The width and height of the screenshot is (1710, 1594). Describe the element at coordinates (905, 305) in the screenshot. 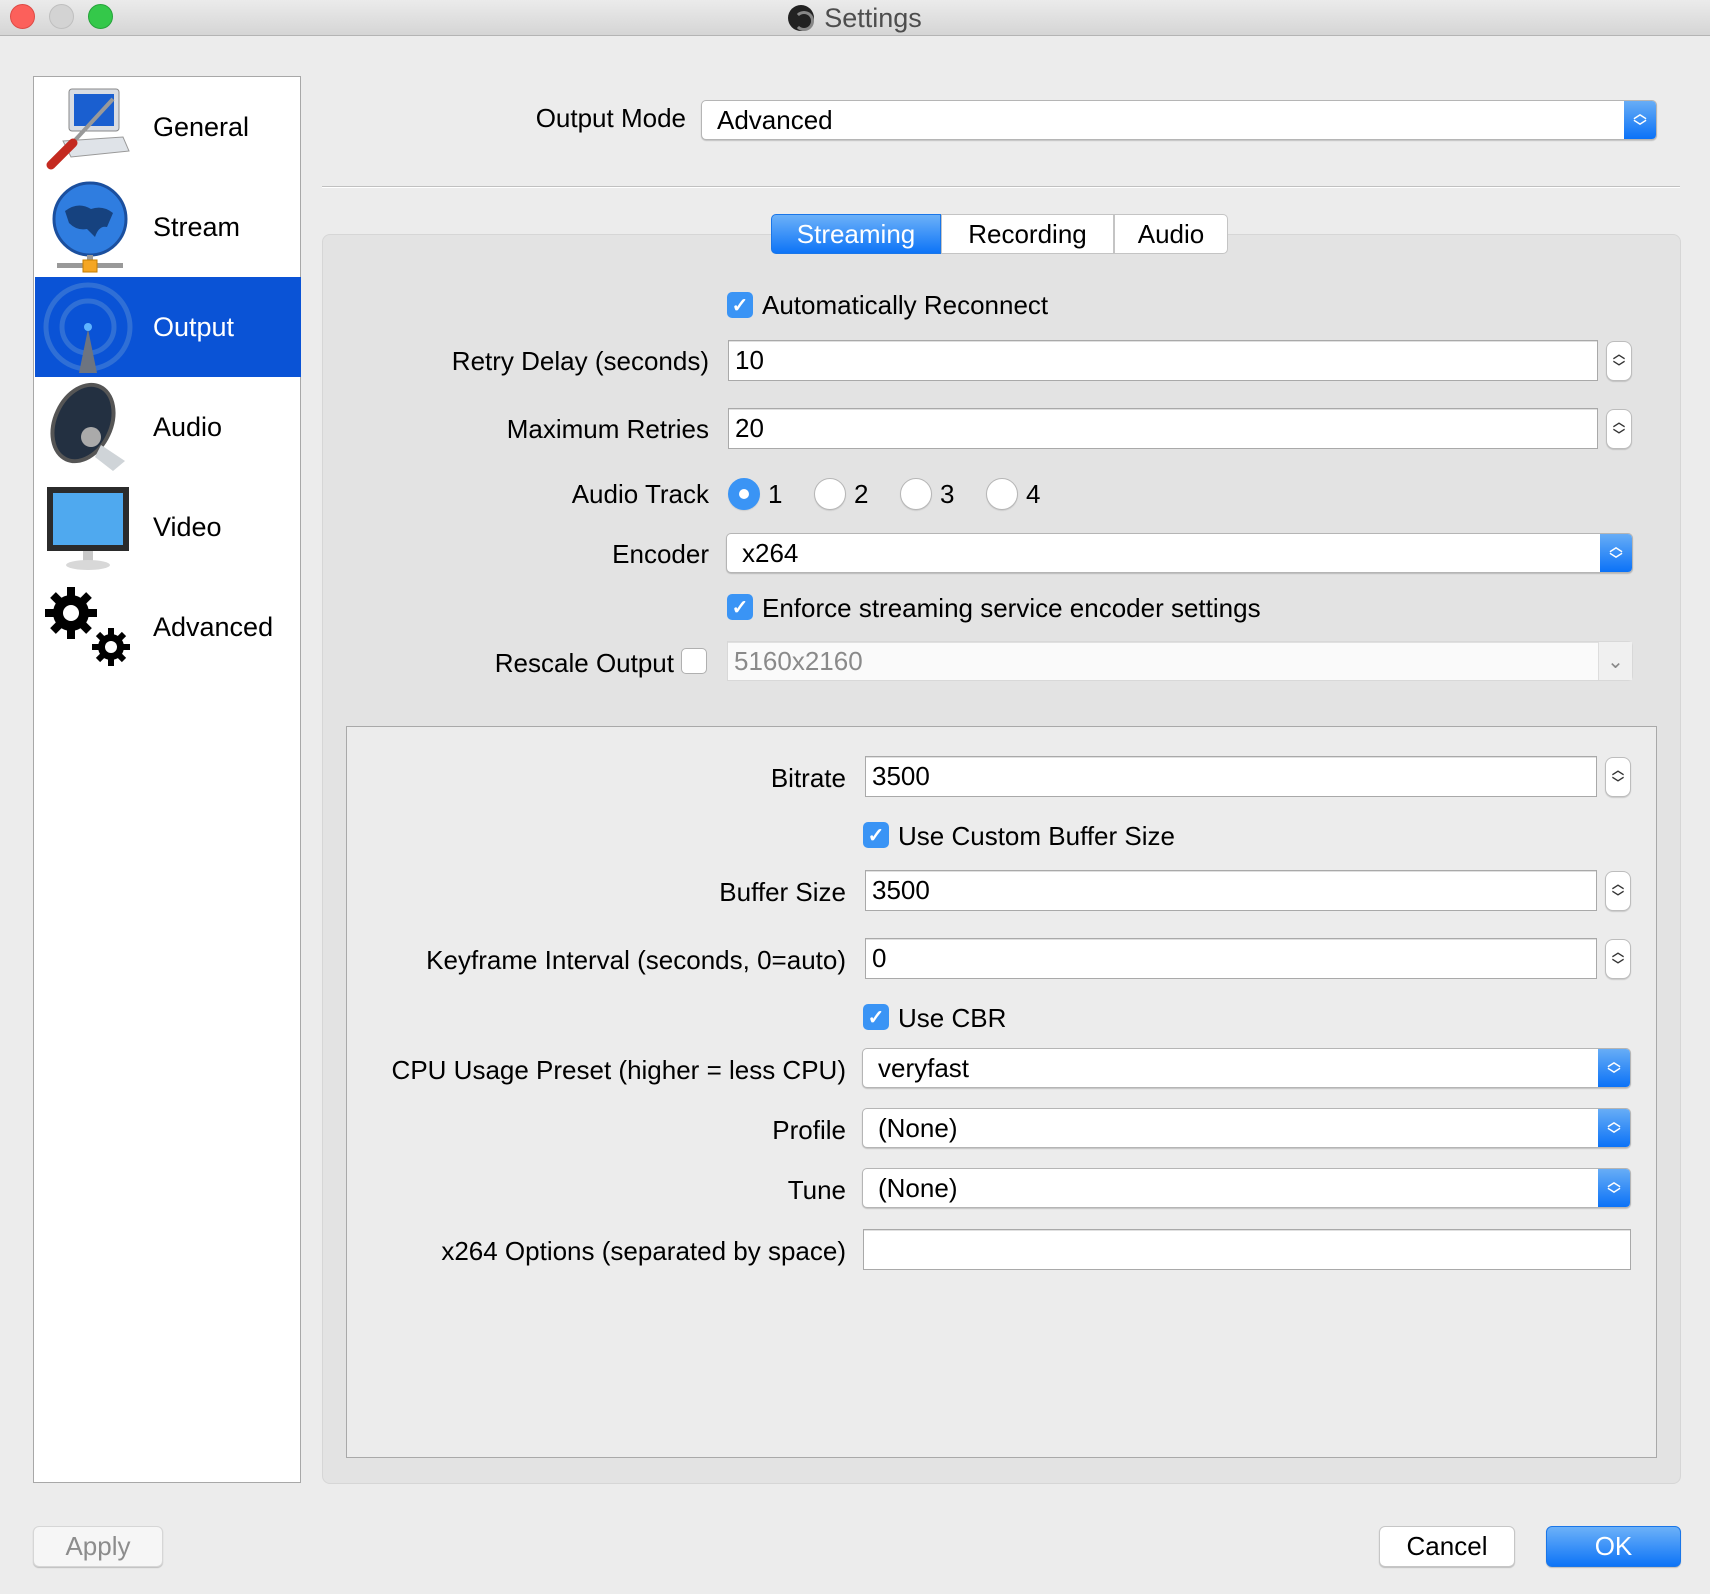

I see `auto-reconnect-label: Automatically Reconnect` at that location.